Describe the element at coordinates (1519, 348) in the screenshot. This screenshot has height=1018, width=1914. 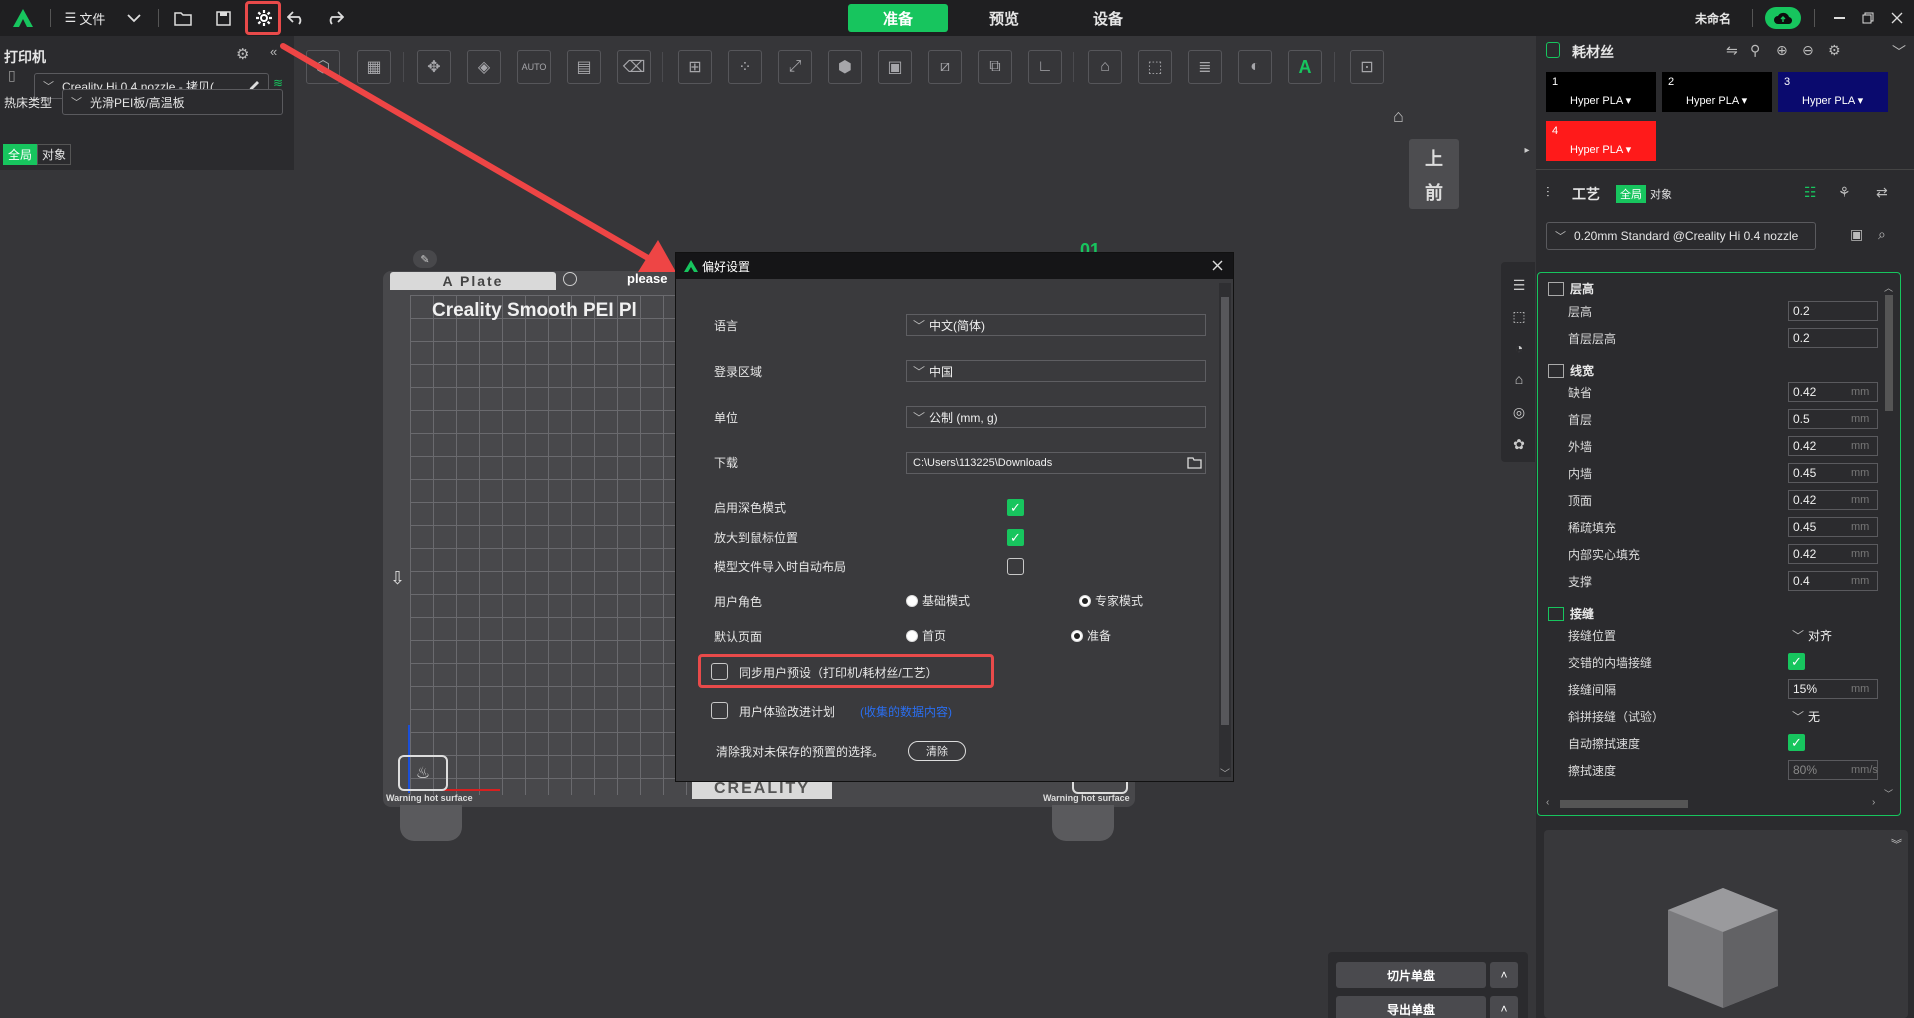
I see `speed-icon: ◔` at that location.